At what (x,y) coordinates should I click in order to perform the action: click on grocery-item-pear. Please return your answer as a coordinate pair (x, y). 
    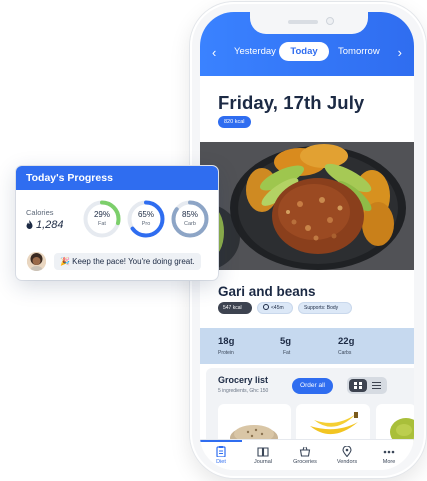
    Looking at the image, I should click on (395, 424).